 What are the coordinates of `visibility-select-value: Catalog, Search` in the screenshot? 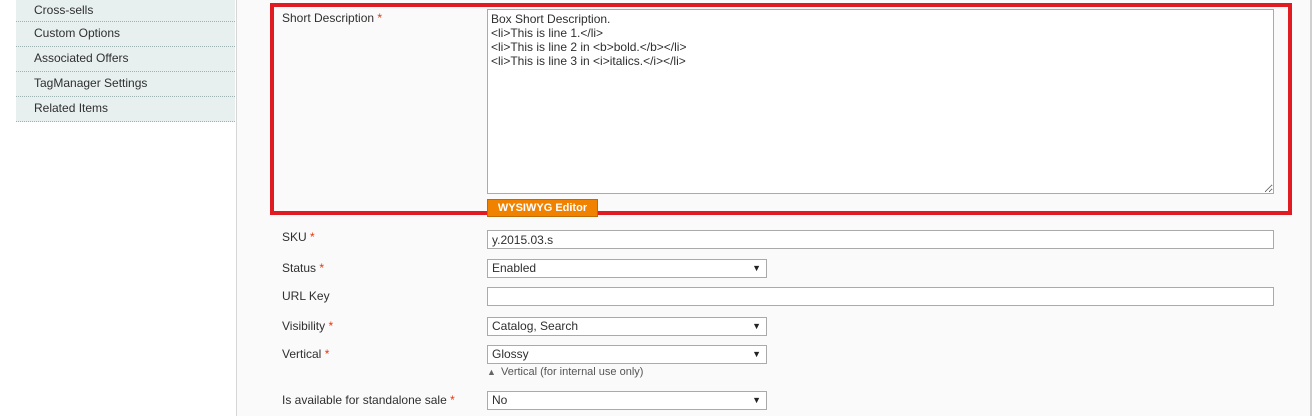 It's located at (535, 326).